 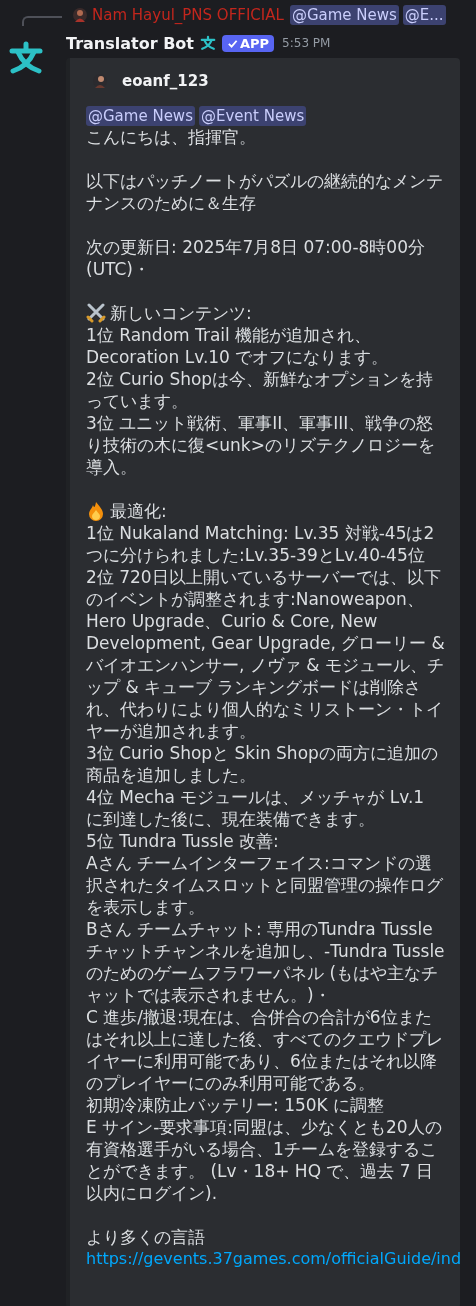 I want to click on message-text: Aさん チームインターフェイス:コマンドの選択されたタイムスロットと同盟管理の操作ログを表示します。, so click(x=265, y=885).